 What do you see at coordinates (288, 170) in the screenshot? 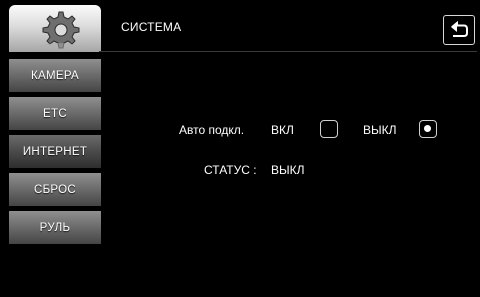
I see `status-value: ВЫКЛ` at bounding box center [288, 170].